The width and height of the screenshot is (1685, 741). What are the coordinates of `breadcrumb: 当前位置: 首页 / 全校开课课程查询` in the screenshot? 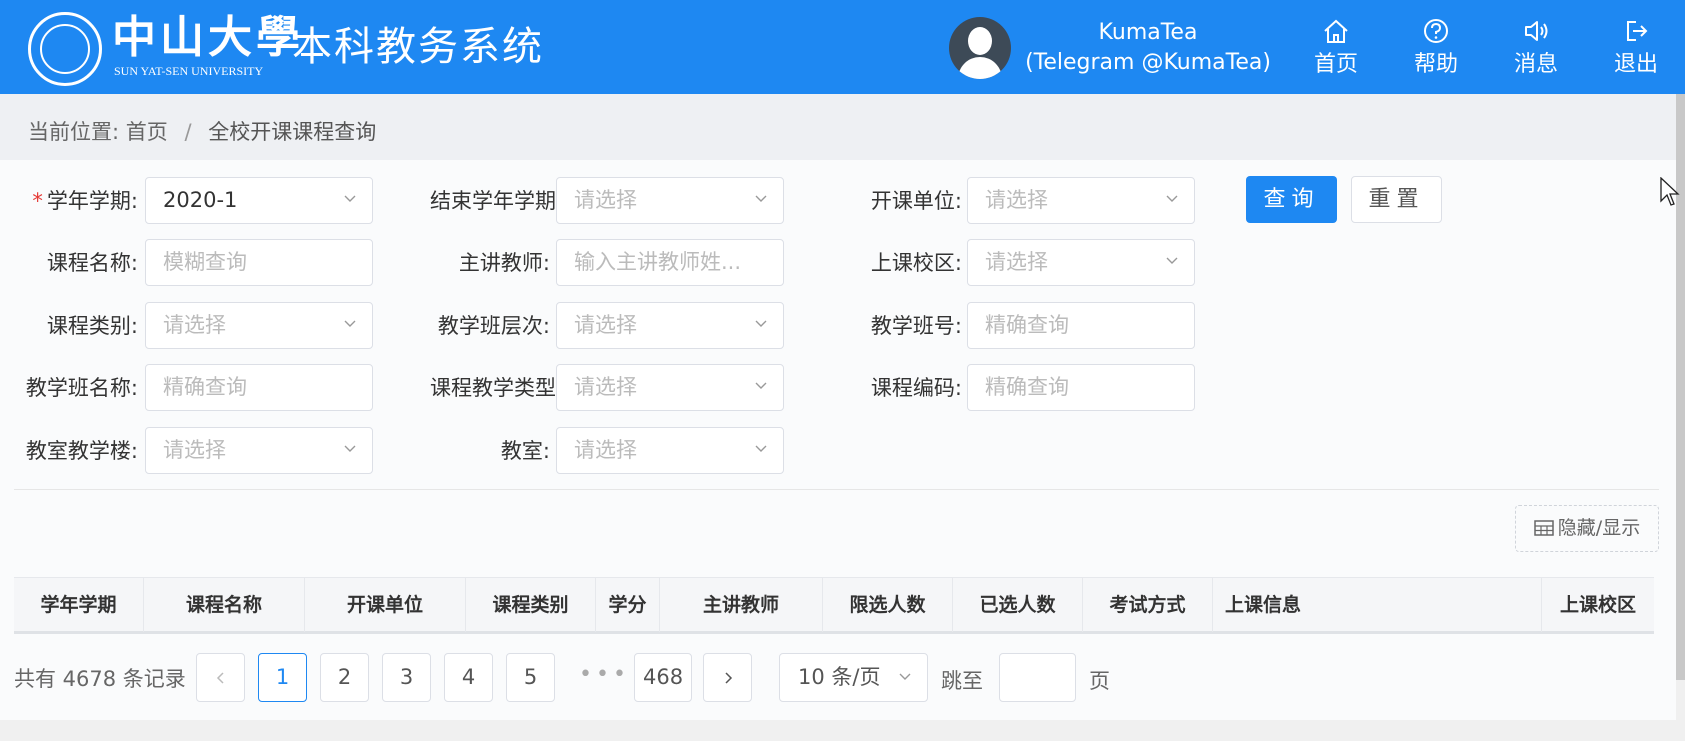 It's located at (202, 131).